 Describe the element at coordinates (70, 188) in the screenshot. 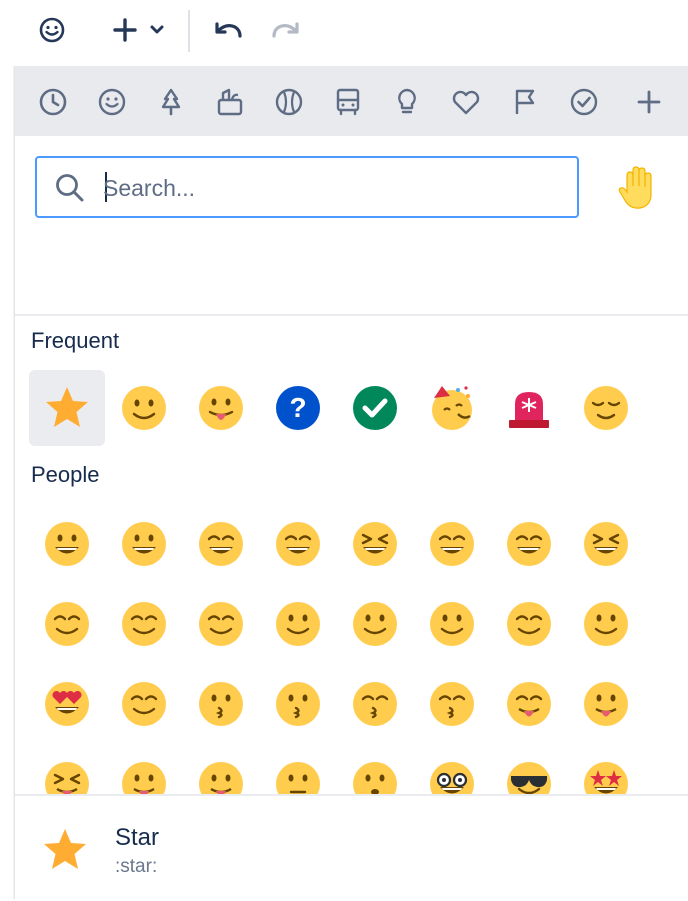

I see `search-icon` at that location.